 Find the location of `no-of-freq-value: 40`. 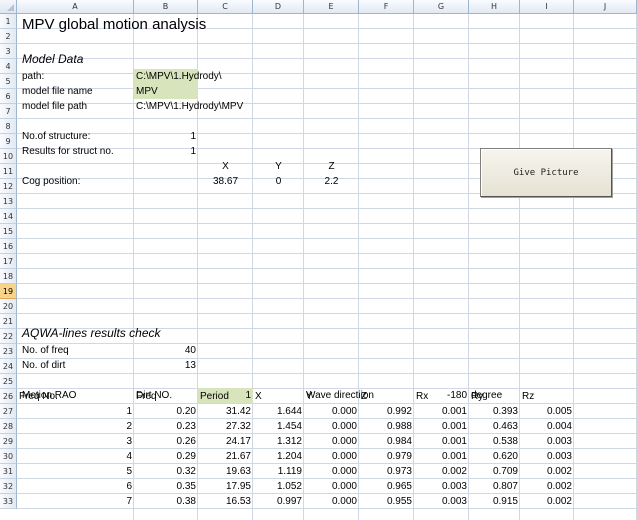

no-of-freq-value: 40 is located at coordinates (166, 350).